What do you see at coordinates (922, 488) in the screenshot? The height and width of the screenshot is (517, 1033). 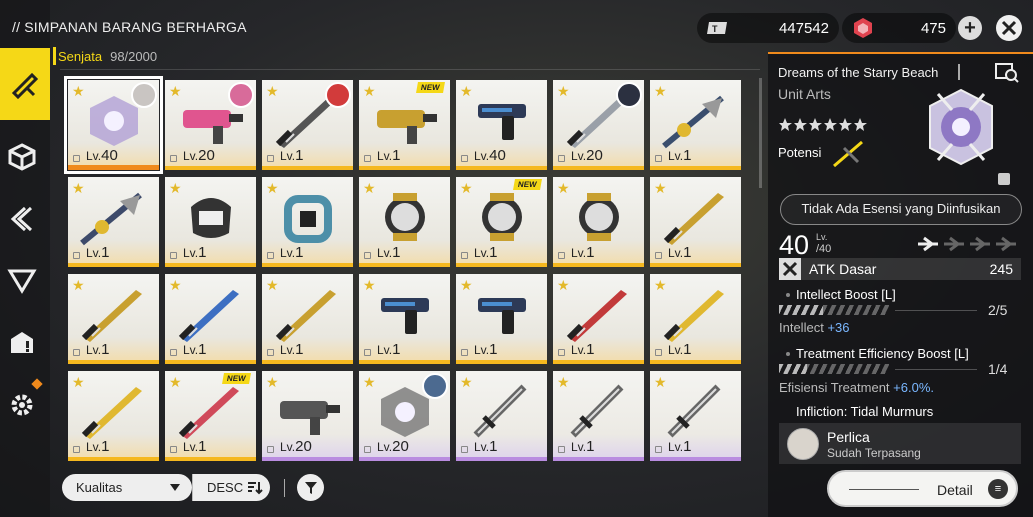 I see `detail-button: Detail ≡` at bounding box center [922, 488].